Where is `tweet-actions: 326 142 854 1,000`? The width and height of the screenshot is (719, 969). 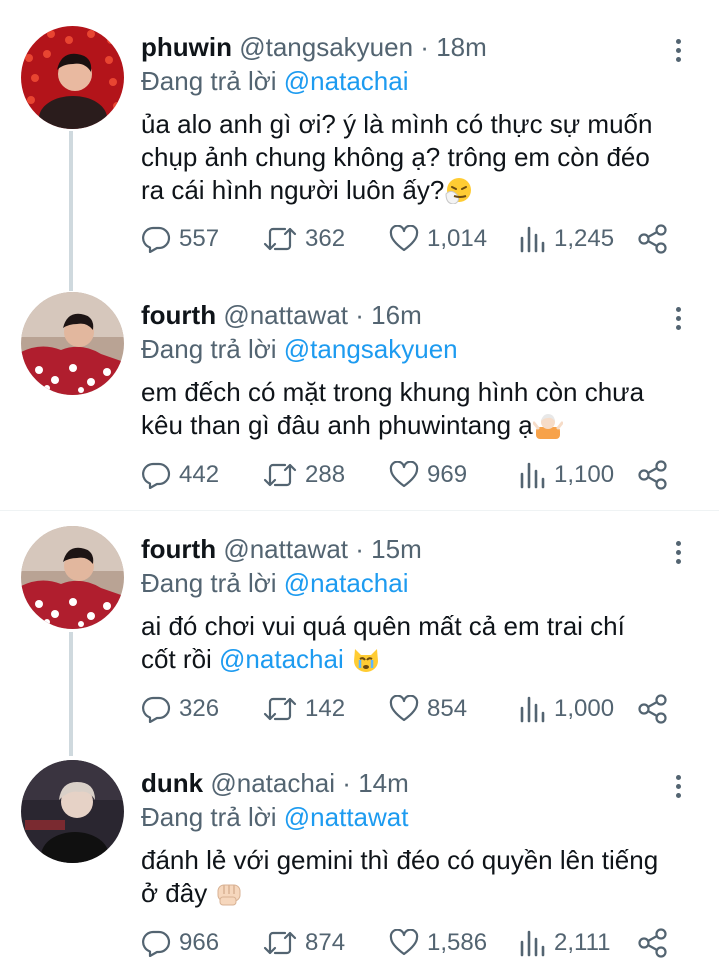 tweet-actions: 326 142 854 1,000 is located at coordinates (421, 709).